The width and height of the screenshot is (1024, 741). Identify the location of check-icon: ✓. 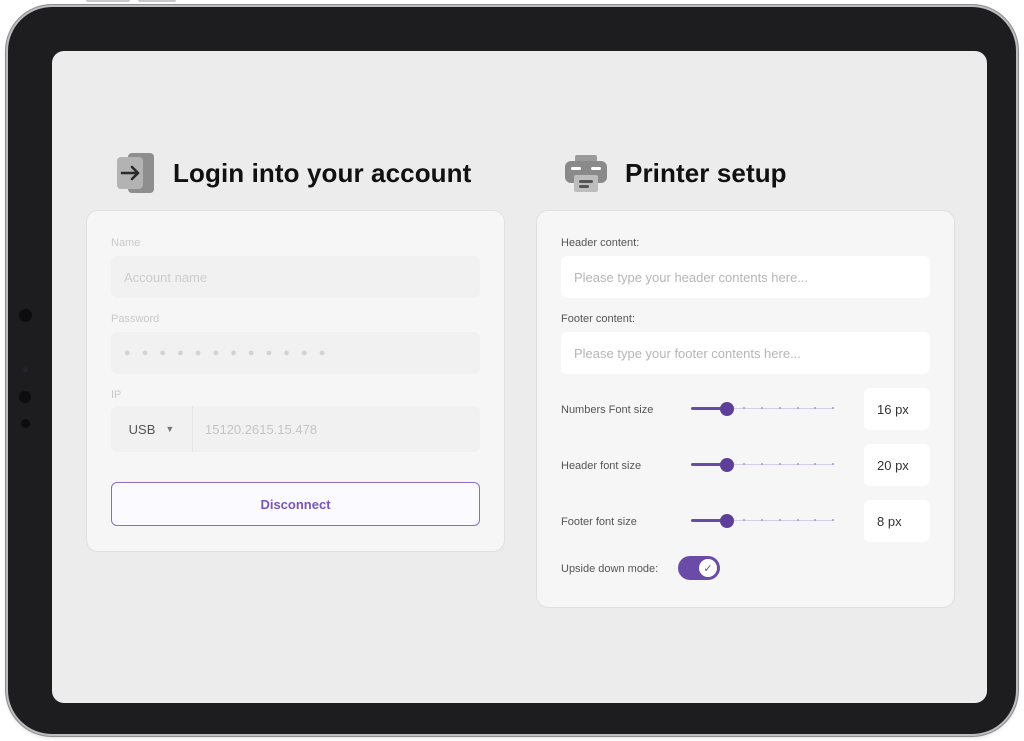
(708, 568).